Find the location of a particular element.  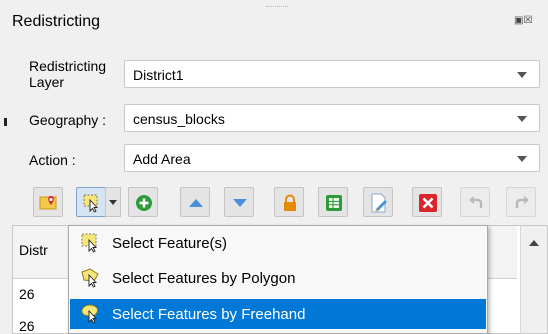

menu-item-select-by-freehand: Select Features by Freehand is located at coordinates (278, 314).